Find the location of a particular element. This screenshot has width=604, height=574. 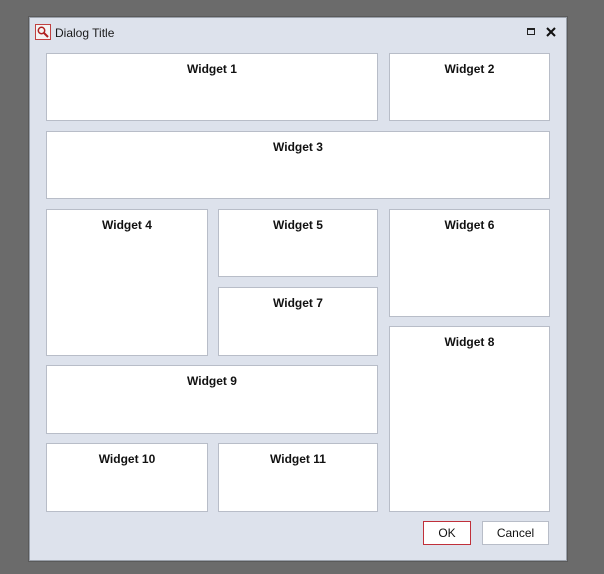

widget-1: Widget 1 is located at coordinates (212, 87).